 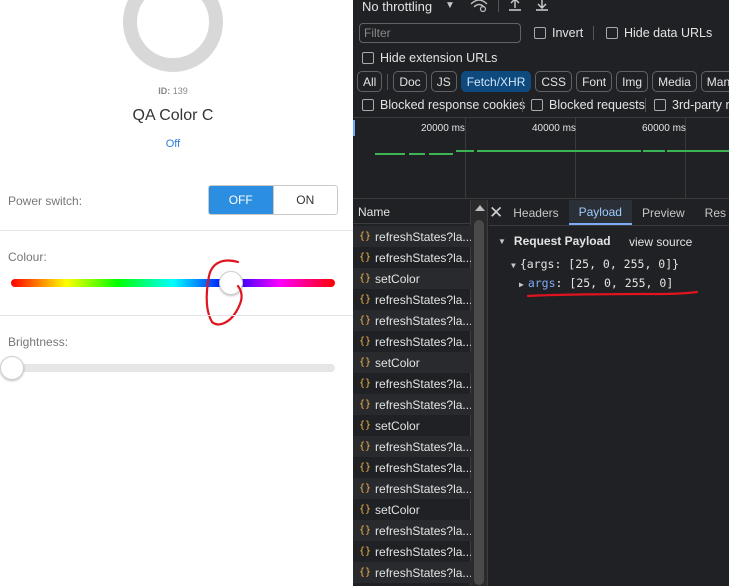 I want to click on name-column-header: Name, so click(x=412, y=212).